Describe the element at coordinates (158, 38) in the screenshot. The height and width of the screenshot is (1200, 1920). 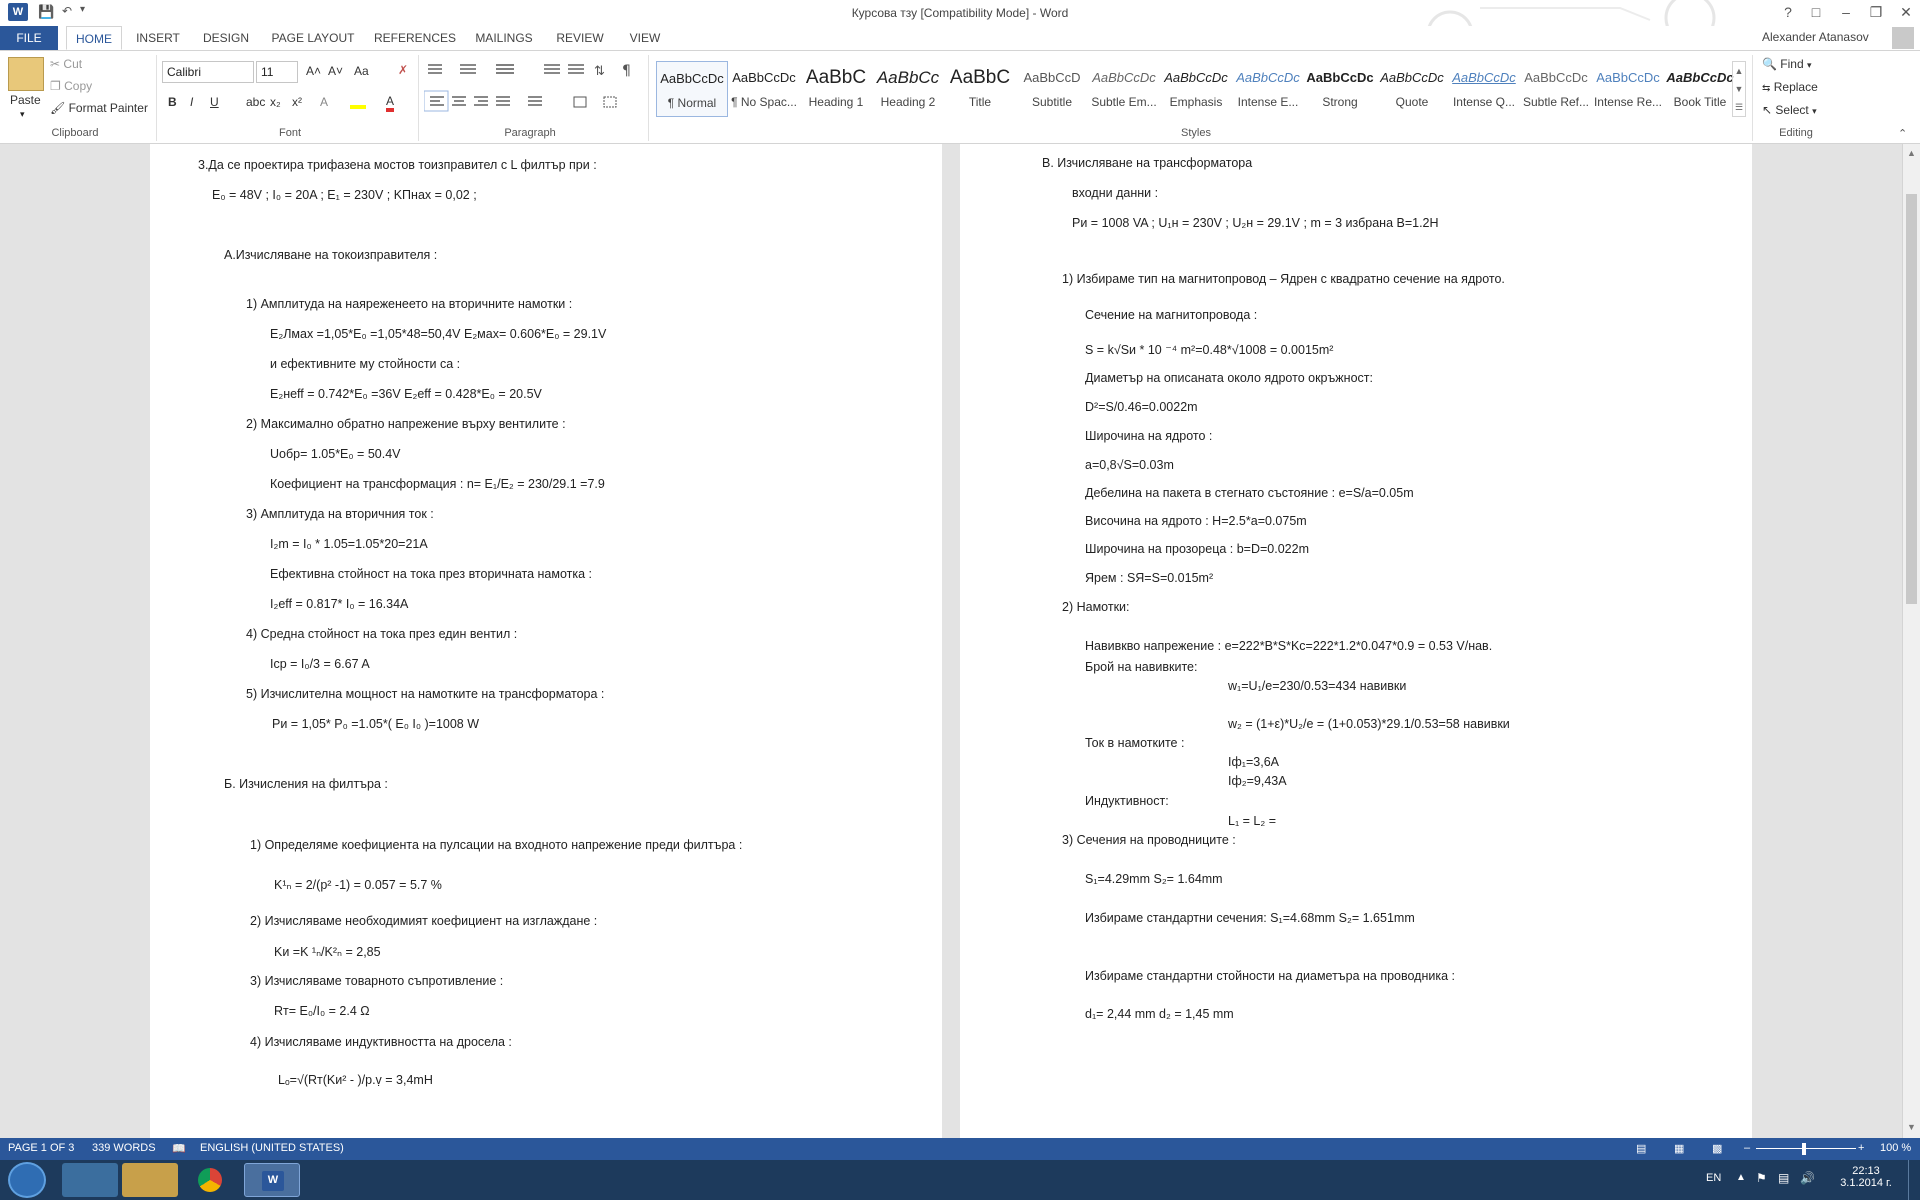
I see `tab-insert: INSERT` at that location.